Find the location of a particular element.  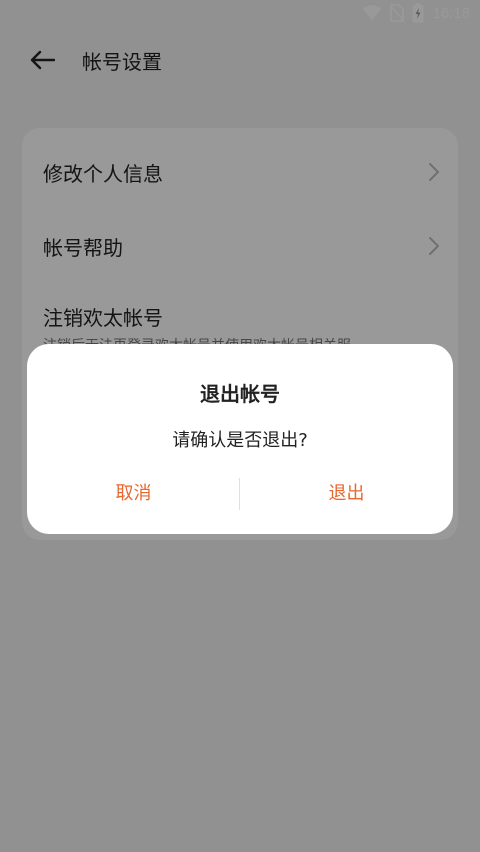

logout-confirm-button: 退出 is located at coordinates (346, 492).